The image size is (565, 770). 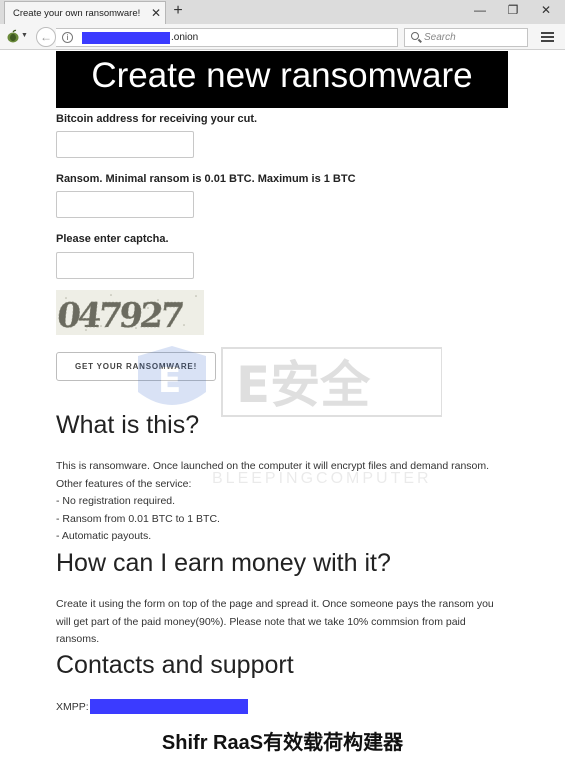 What do you see at coordinates (126, 38) in the screenshot?
I see `redacted-url` at bounding box center [126, 38].